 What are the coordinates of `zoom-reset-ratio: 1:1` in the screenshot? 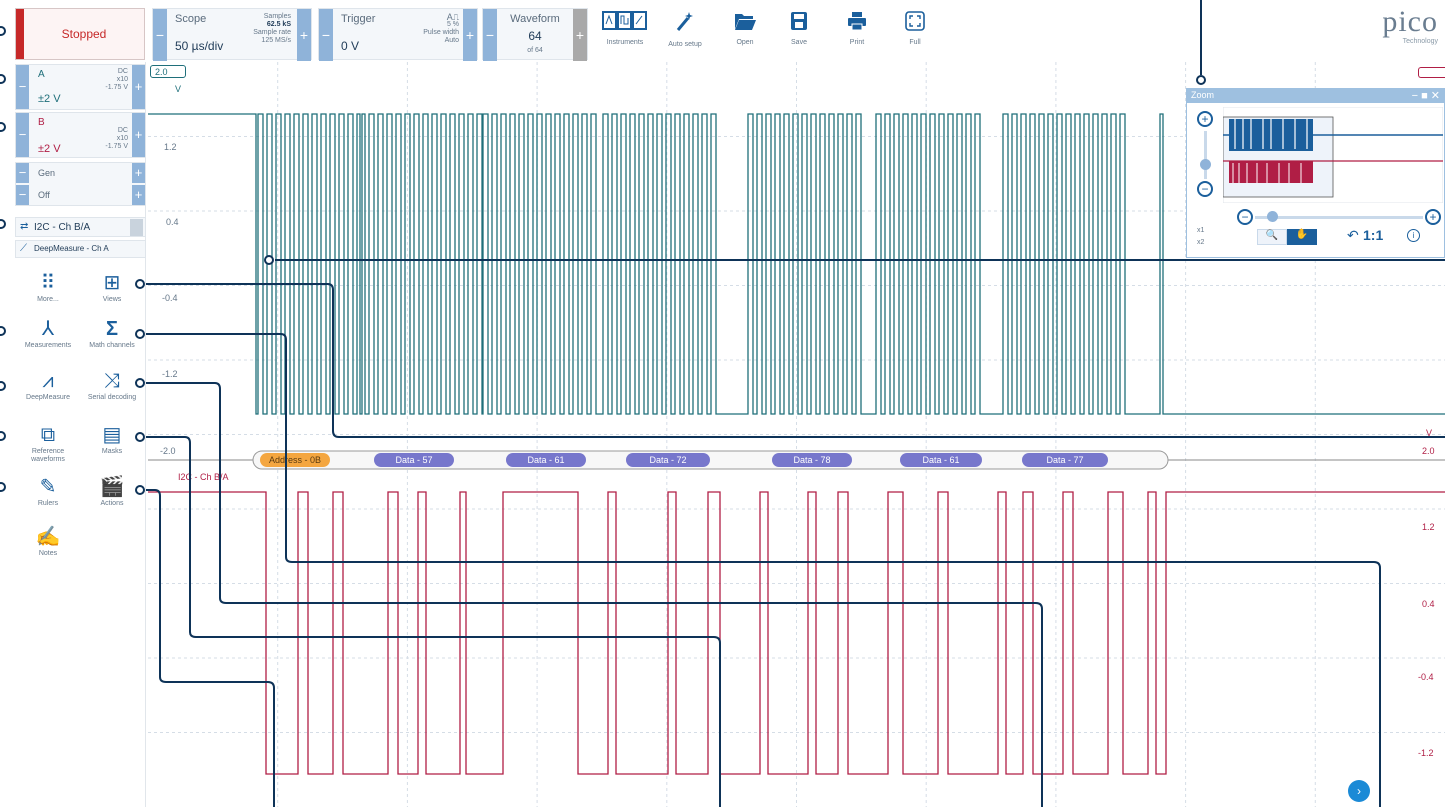 It's located at (1373, 235).